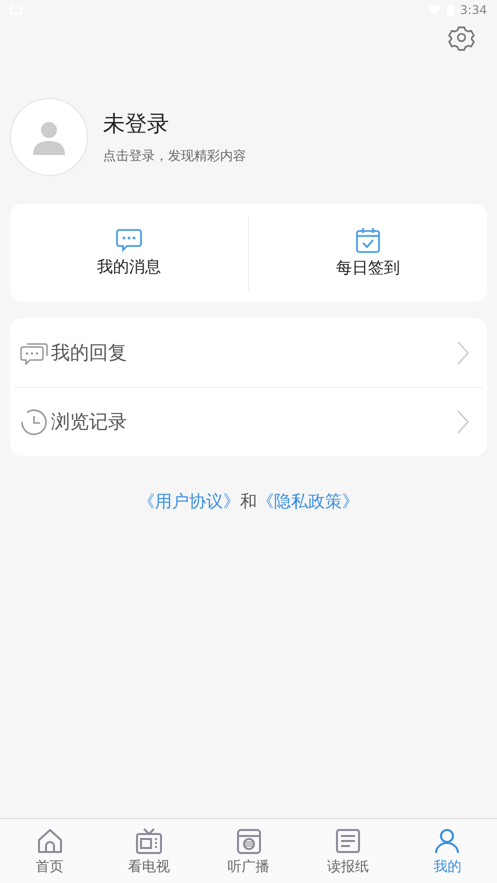 The width and height of the screenshot is (497, 883). I want to click on calendar-check-icon, so click(368, 240).